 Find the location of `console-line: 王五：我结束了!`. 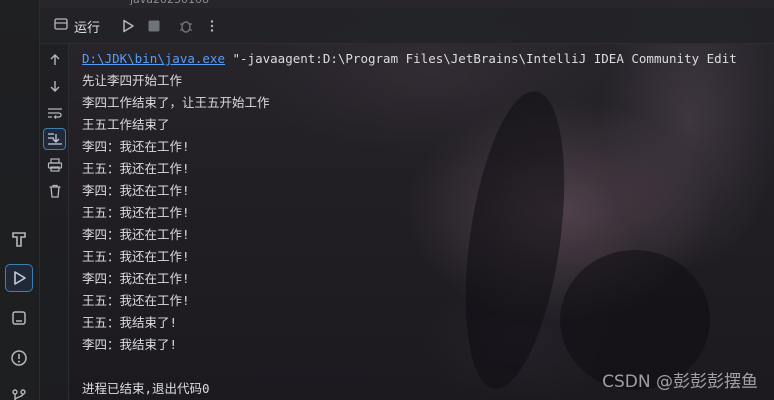

console-line: 王五：我结束了! is located at coordinates (130, 322).